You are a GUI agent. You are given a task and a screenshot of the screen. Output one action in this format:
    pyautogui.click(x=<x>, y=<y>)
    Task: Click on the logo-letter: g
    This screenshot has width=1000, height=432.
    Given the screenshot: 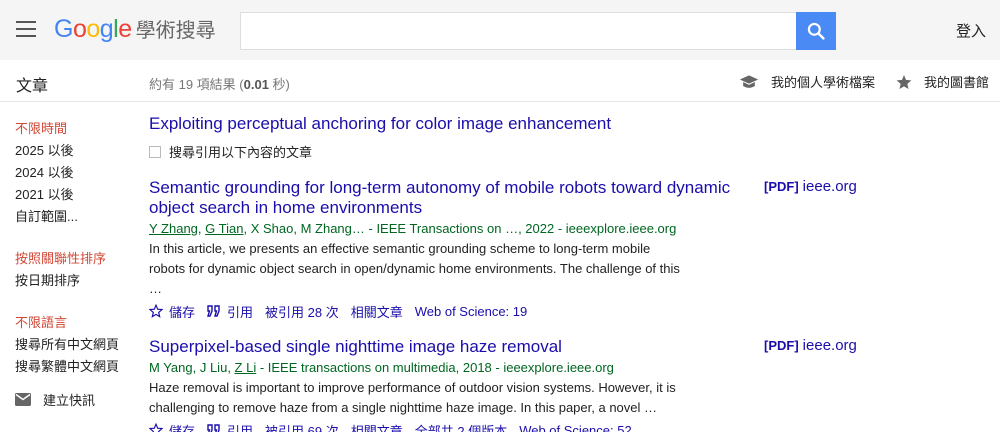 What is the action you would take?
    pyautogui.click(x=106, y=29)
    